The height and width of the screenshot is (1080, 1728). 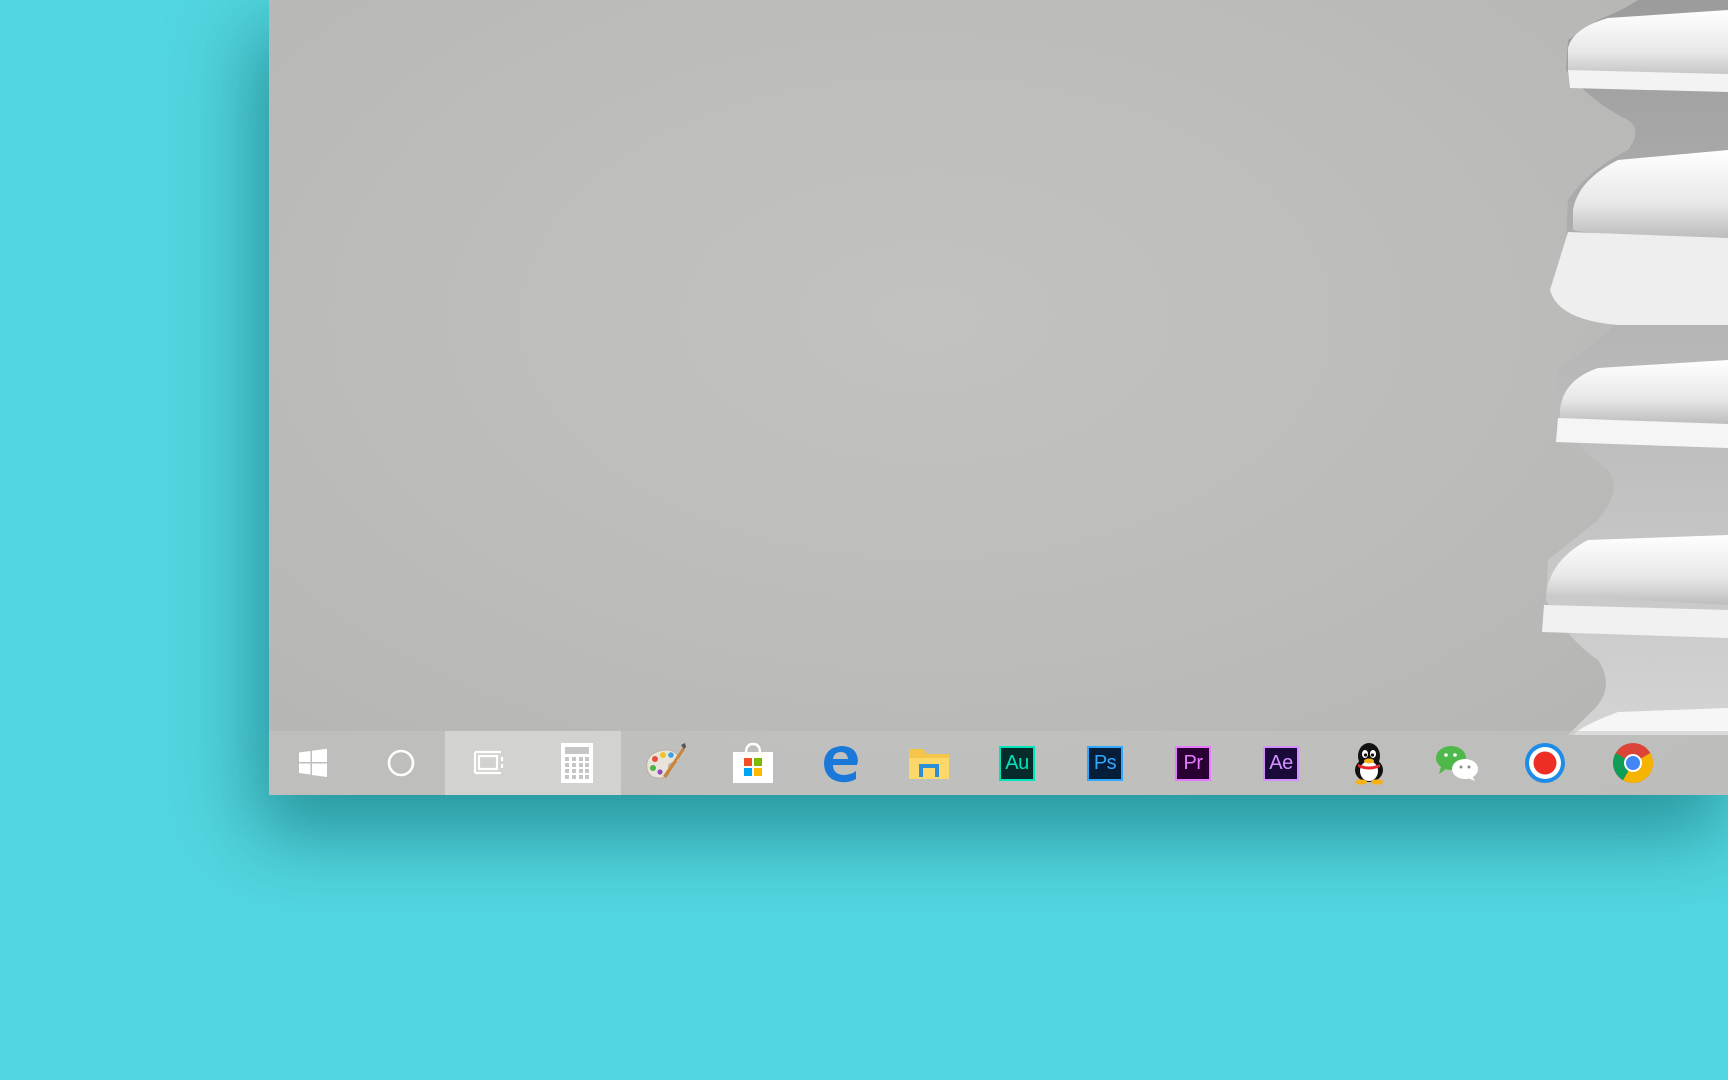 I want to click on premiere-button: Pr, so click(x=1193, y=763).